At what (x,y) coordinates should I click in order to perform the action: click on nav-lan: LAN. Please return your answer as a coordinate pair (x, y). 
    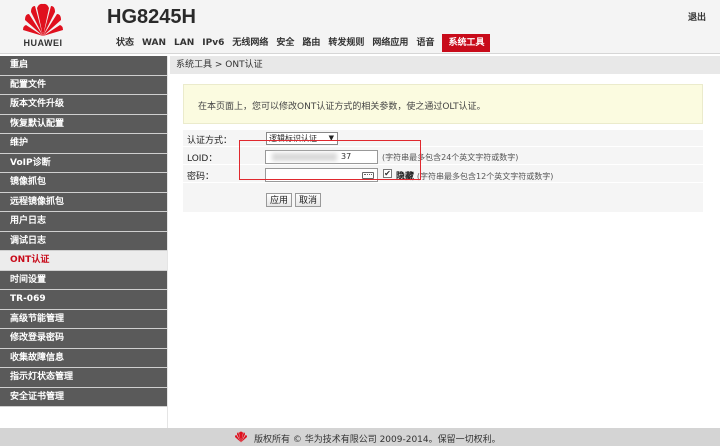
    Looking at the image, I should click on (184, 43).